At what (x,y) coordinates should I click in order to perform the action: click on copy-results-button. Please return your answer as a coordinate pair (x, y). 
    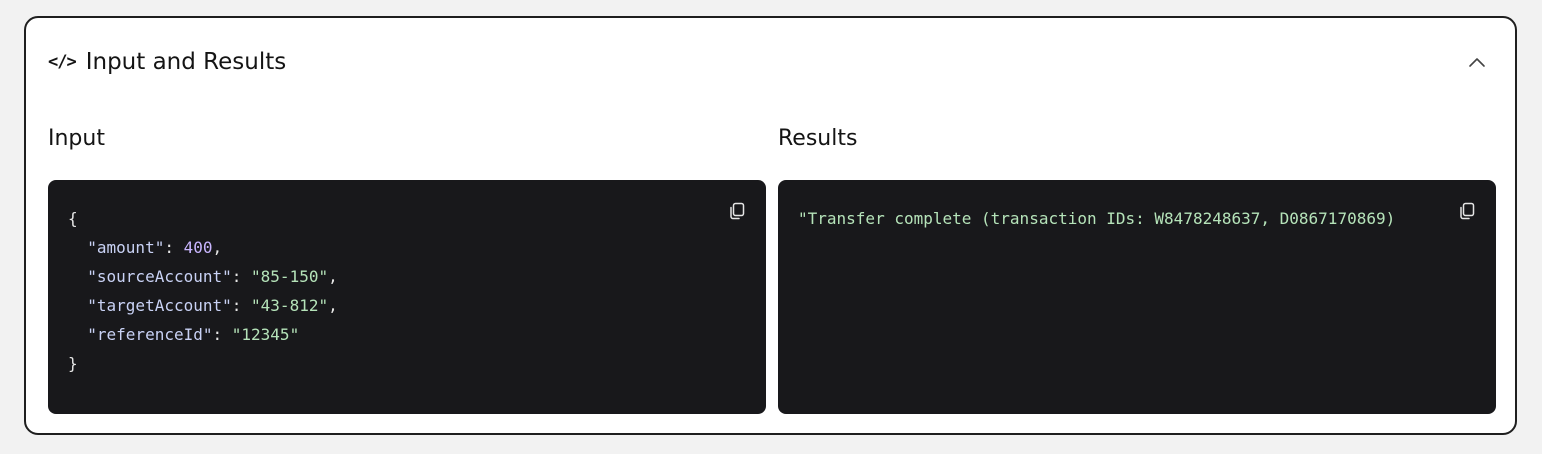
    Looking at the image, I should click on (1467, 211).